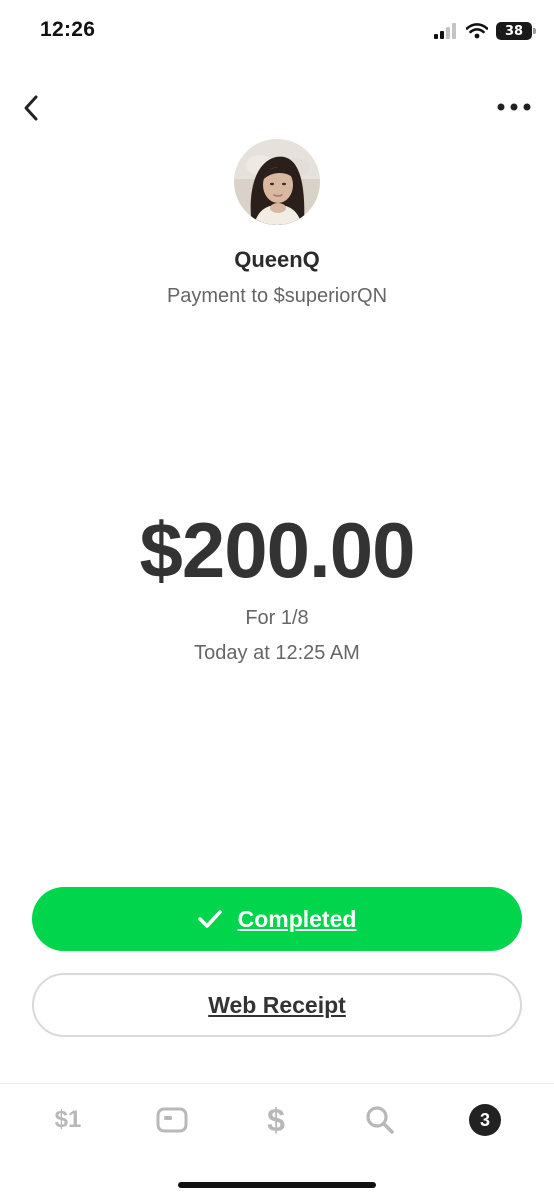  I want to click on web-receipt-button: Web Receipt, so click(277, 1005).